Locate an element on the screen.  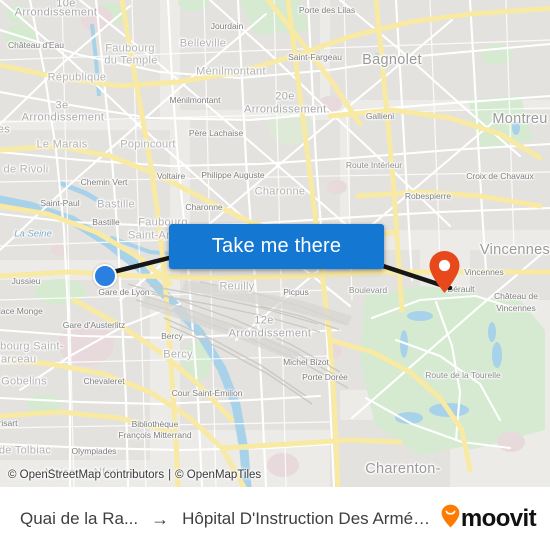
moovit-logo: moovit is located at coordinates (489, 518).